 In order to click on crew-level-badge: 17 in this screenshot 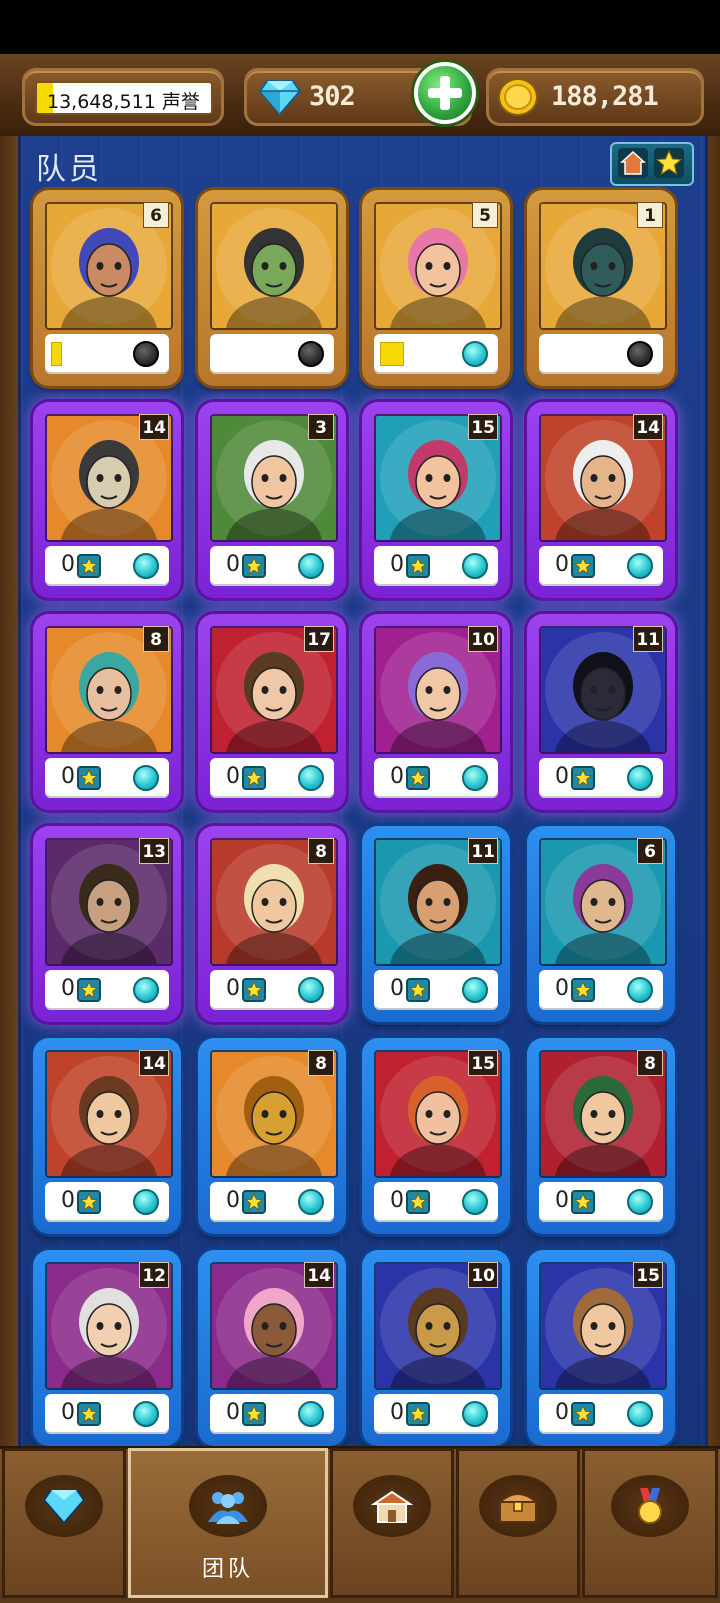, I will do `click(319, 639)`.